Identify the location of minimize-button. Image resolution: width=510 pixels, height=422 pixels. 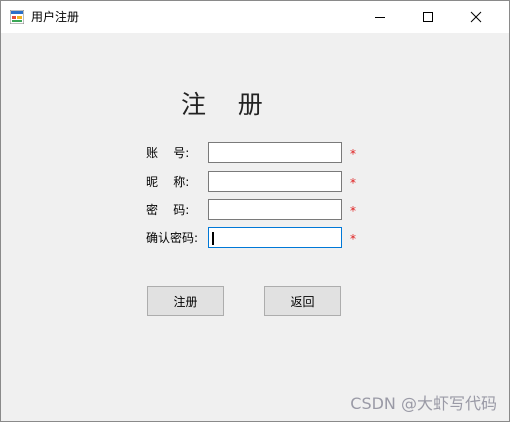
(380, 17).